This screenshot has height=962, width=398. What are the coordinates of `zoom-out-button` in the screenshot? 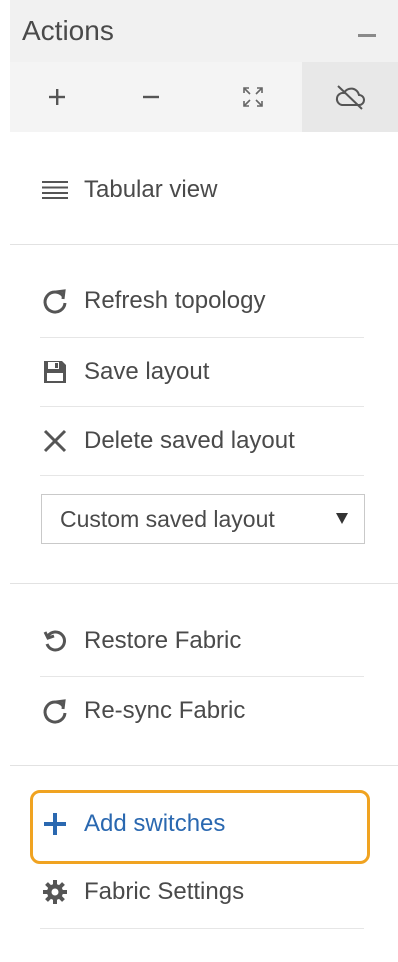 It's located at (151, 97).